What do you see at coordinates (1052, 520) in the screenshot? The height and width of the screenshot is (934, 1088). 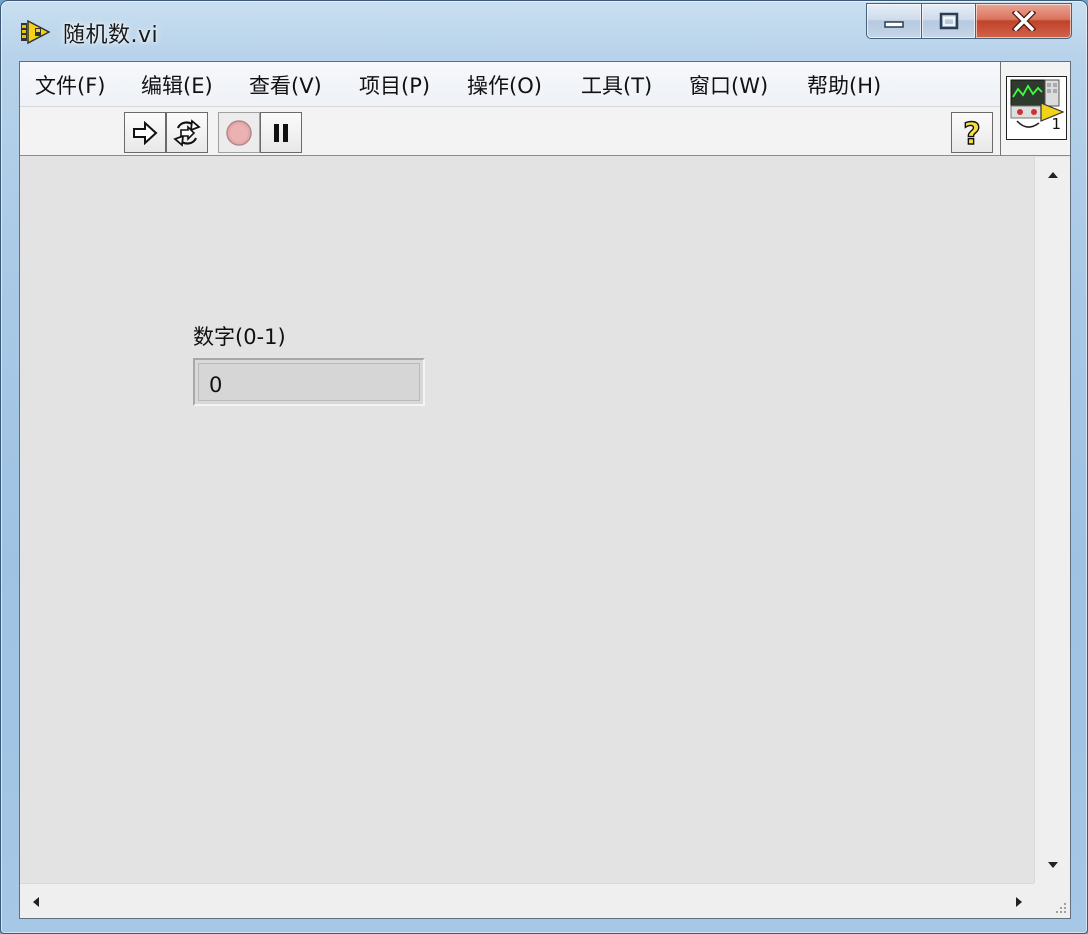 I see `vertical-scrollbar` at bounding box center [1052, 520].